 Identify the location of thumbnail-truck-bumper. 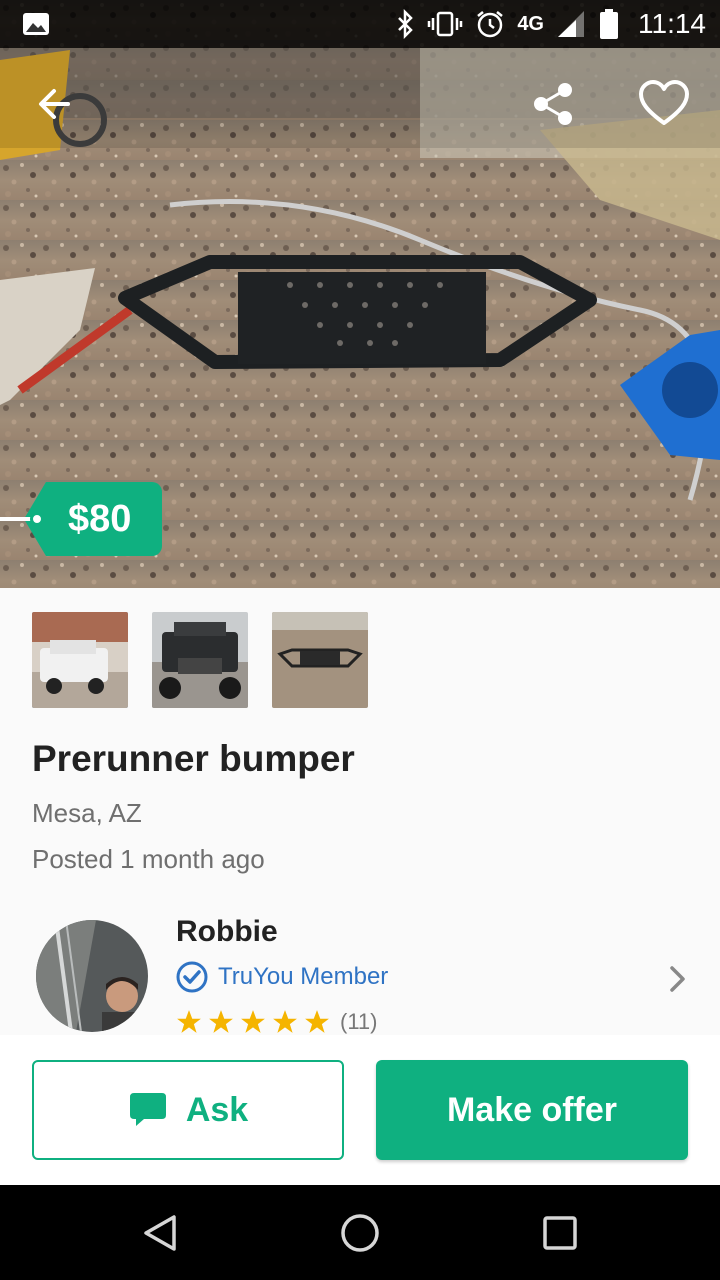
(200, 660).